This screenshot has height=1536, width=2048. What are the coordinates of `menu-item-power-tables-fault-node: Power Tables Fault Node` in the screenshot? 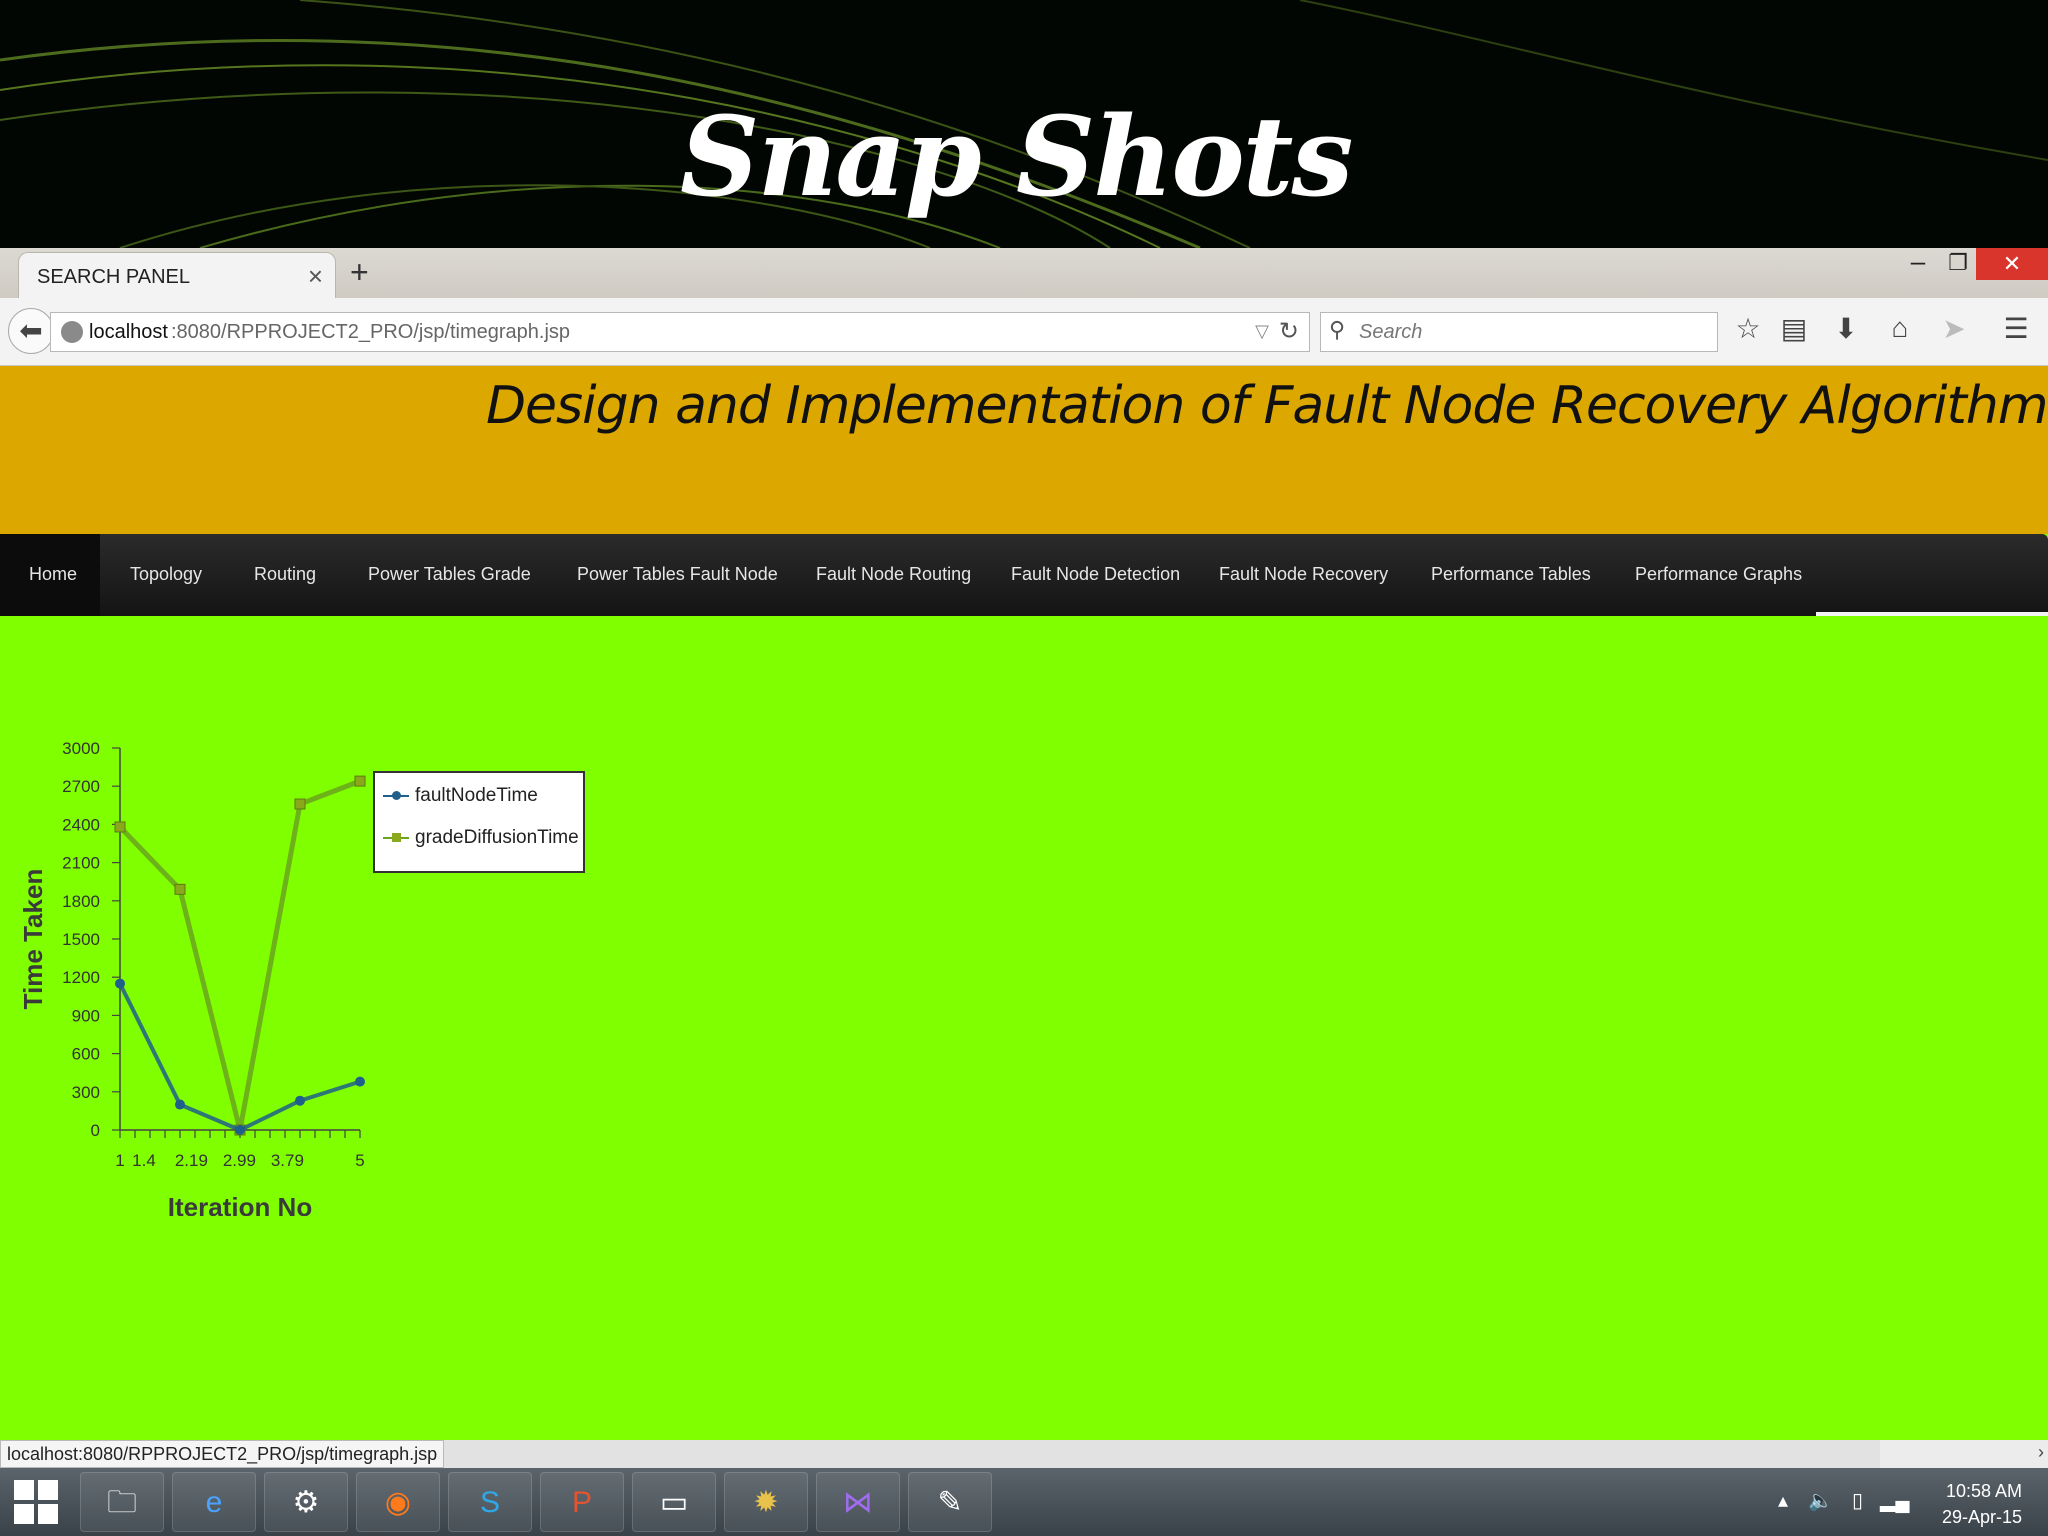 It's located at (677, 574).